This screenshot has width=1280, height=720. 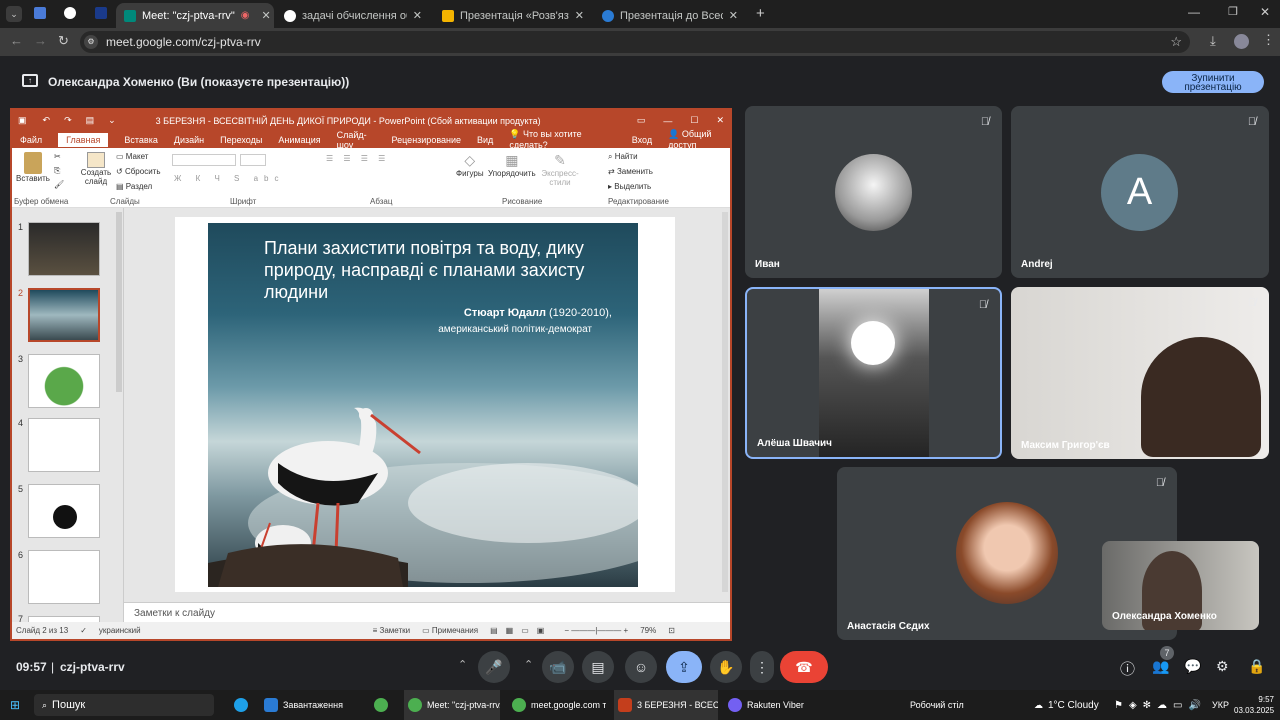 What do you see at coordinates (494, 667) in the screenshot?
I see `mic-button: 🎤` at bounding box center [494, 667].